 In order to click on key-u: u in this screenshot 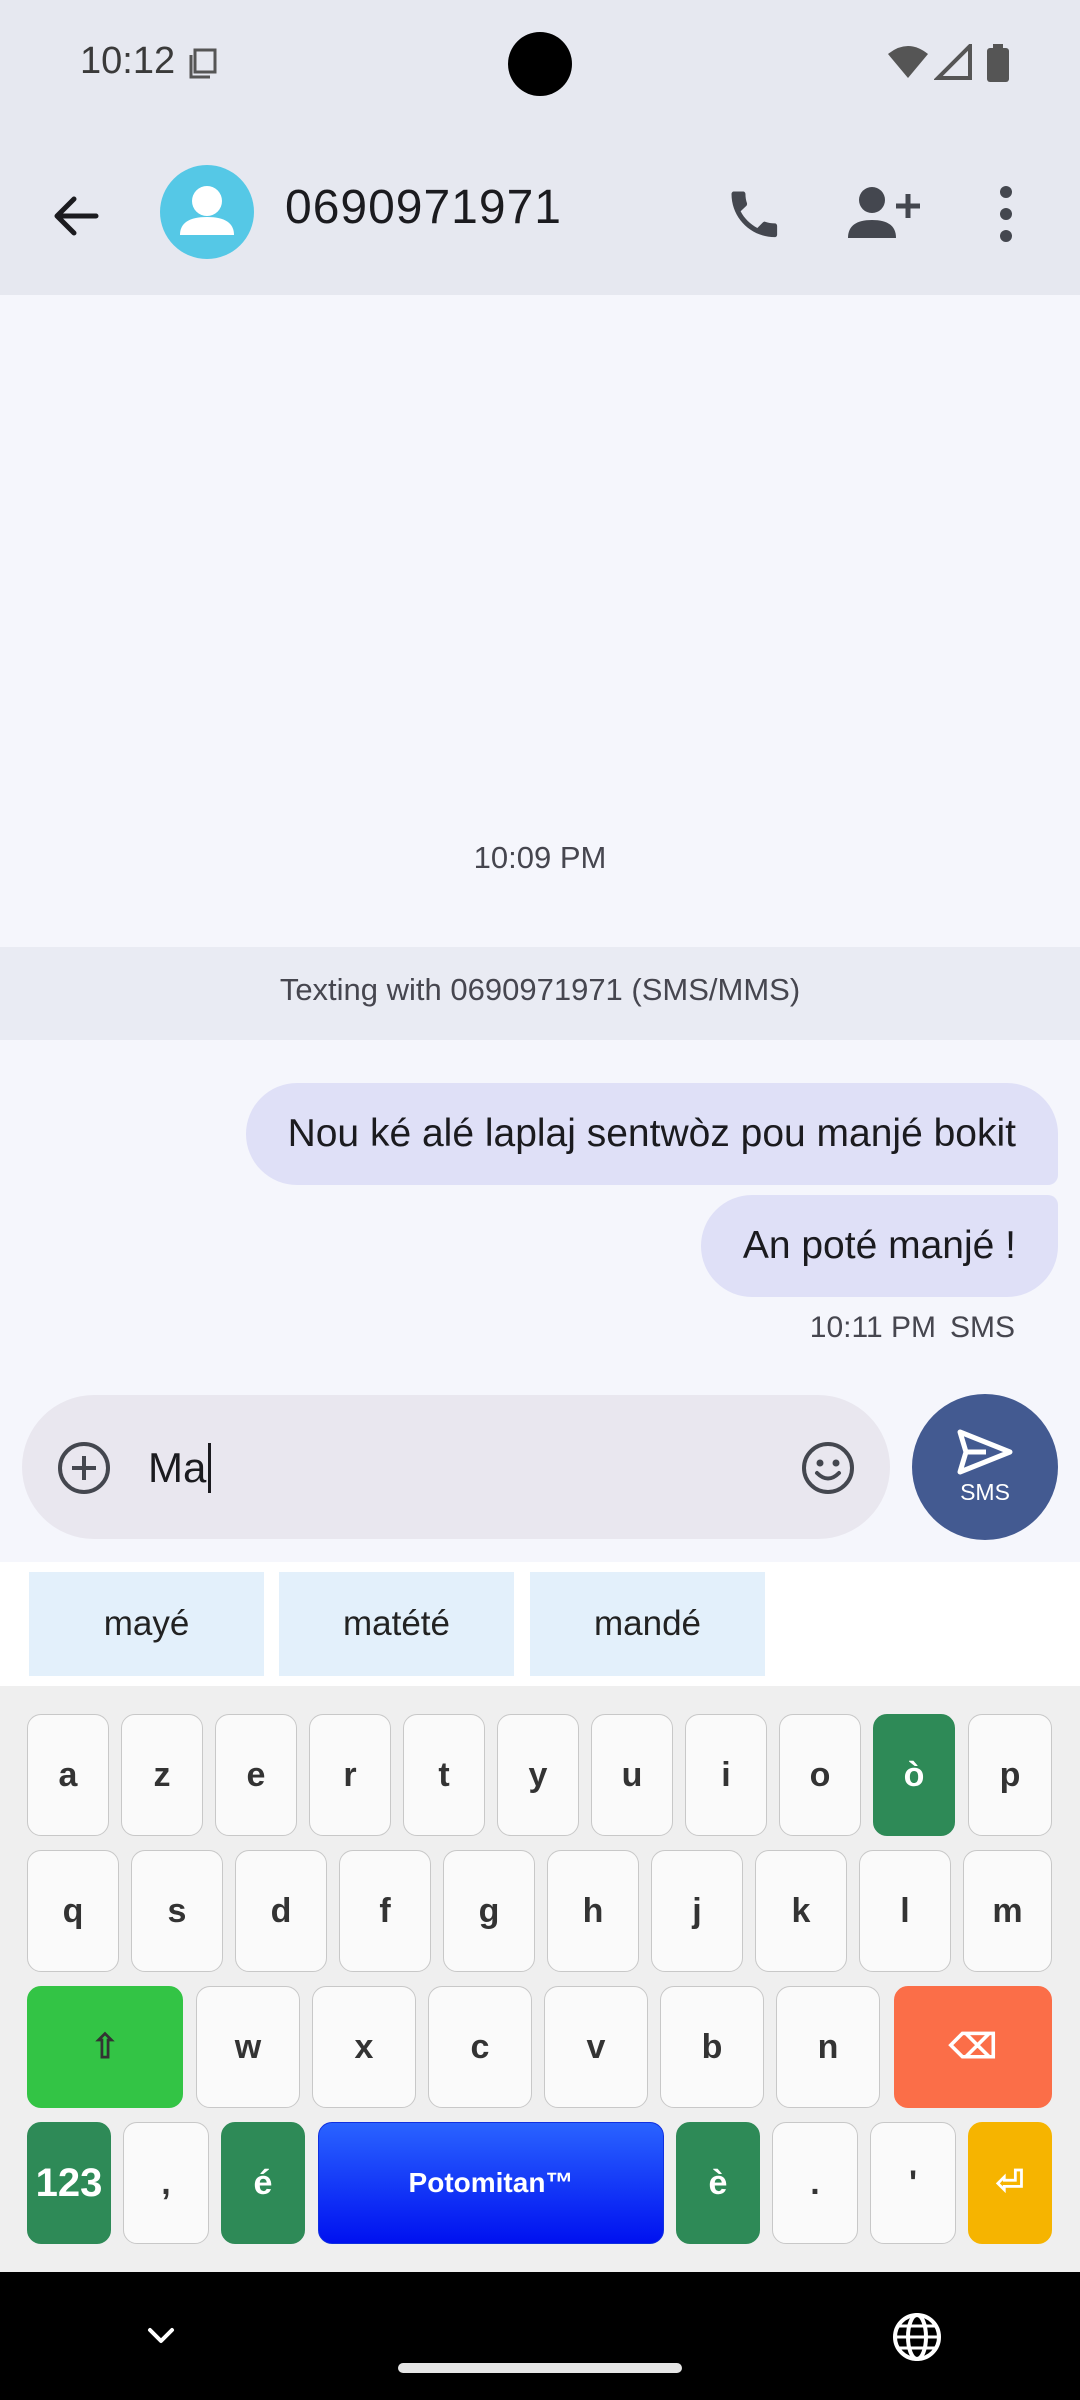, I will do `click(632, 1775)`.